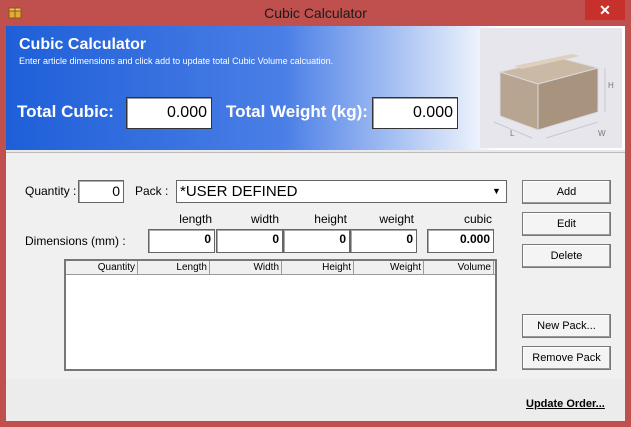  Describe the element at coordinates (566, 224) in the screenshot. I see `edit-button: Edit` at that location.